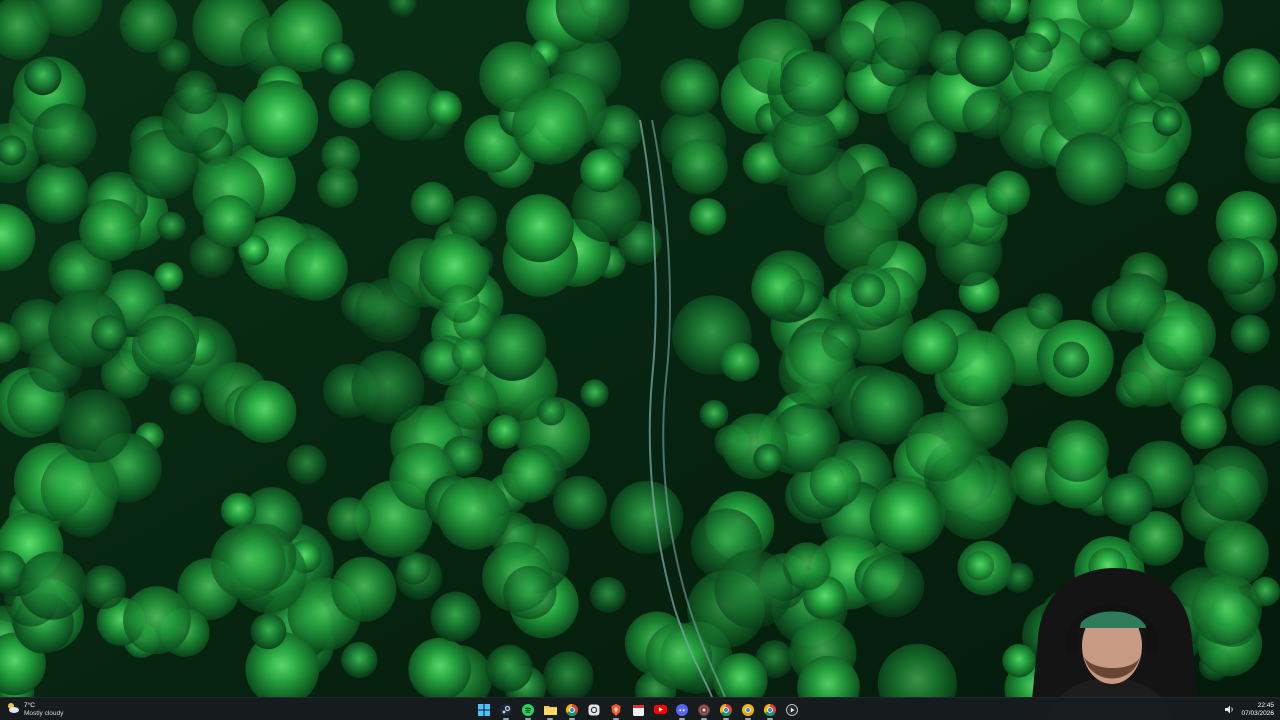 The height and width of the screenshot is (720, 1280). What do you see at coordinates (660, 710) in the screenshot?
I see `youtube-icon` at bounding box center [660, 710].